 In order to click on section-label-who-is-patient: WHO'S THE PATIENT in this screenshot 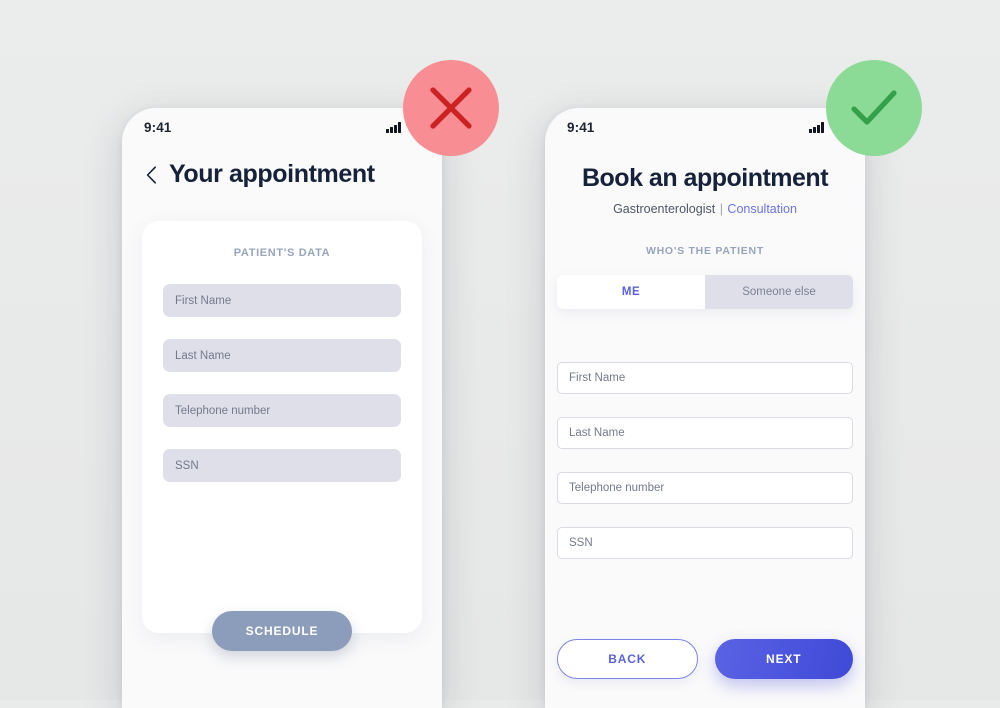, I will do `click(705, 251)`.